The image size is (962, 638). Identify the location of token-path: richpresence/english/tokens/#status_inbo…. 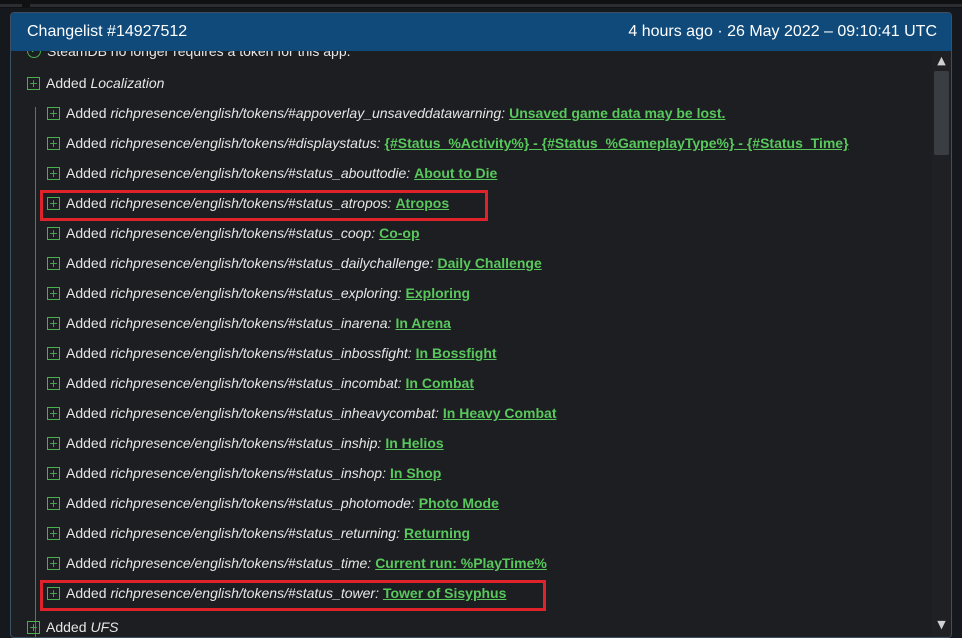
(261, 353).